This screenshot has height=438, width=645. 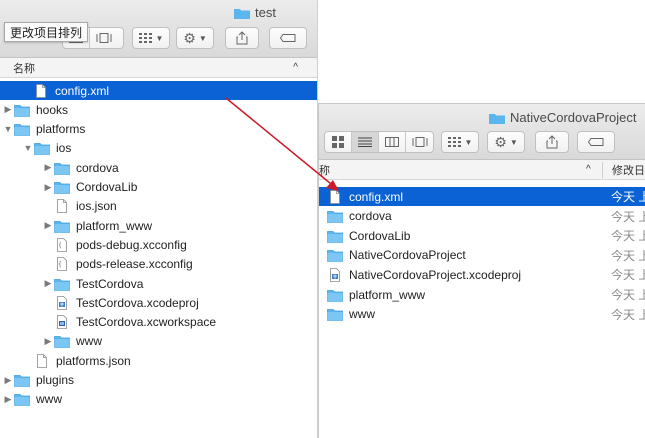 What do you see at coordinates (380, 235) in the screenshot?
I see `list-item-label: CordovaLib` at bounding box center [380, 235].